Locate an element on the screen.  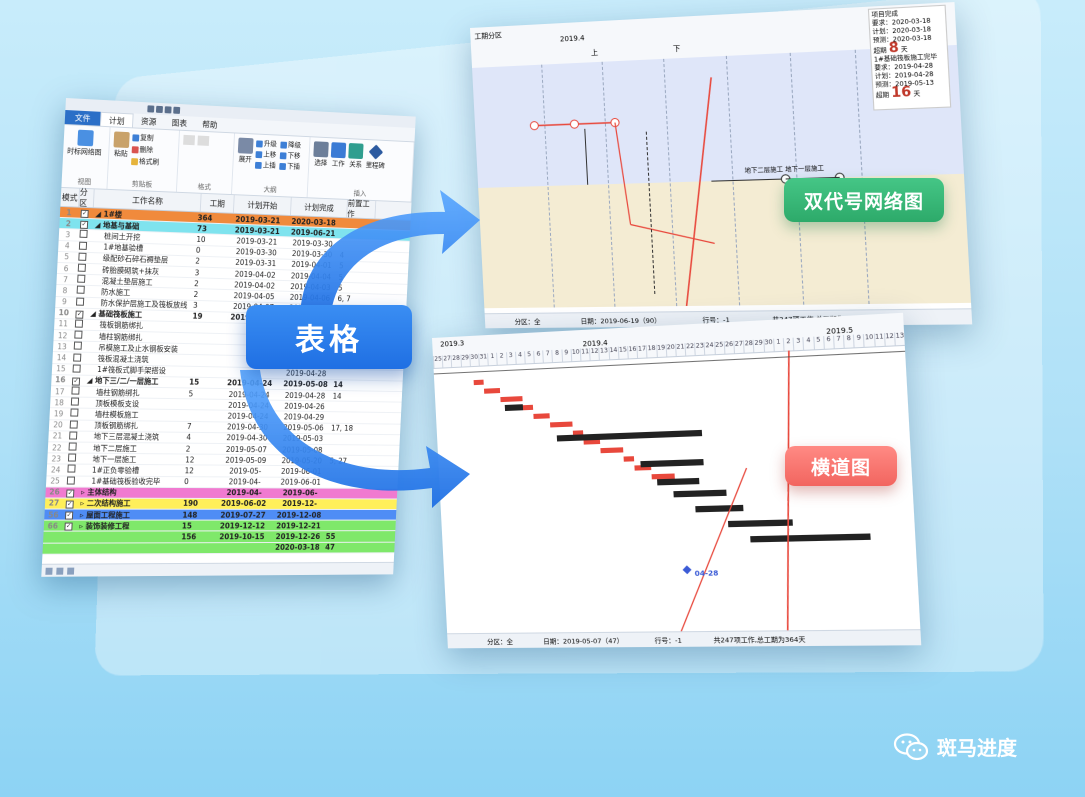
color-icon is located at coordinates (203, 140).